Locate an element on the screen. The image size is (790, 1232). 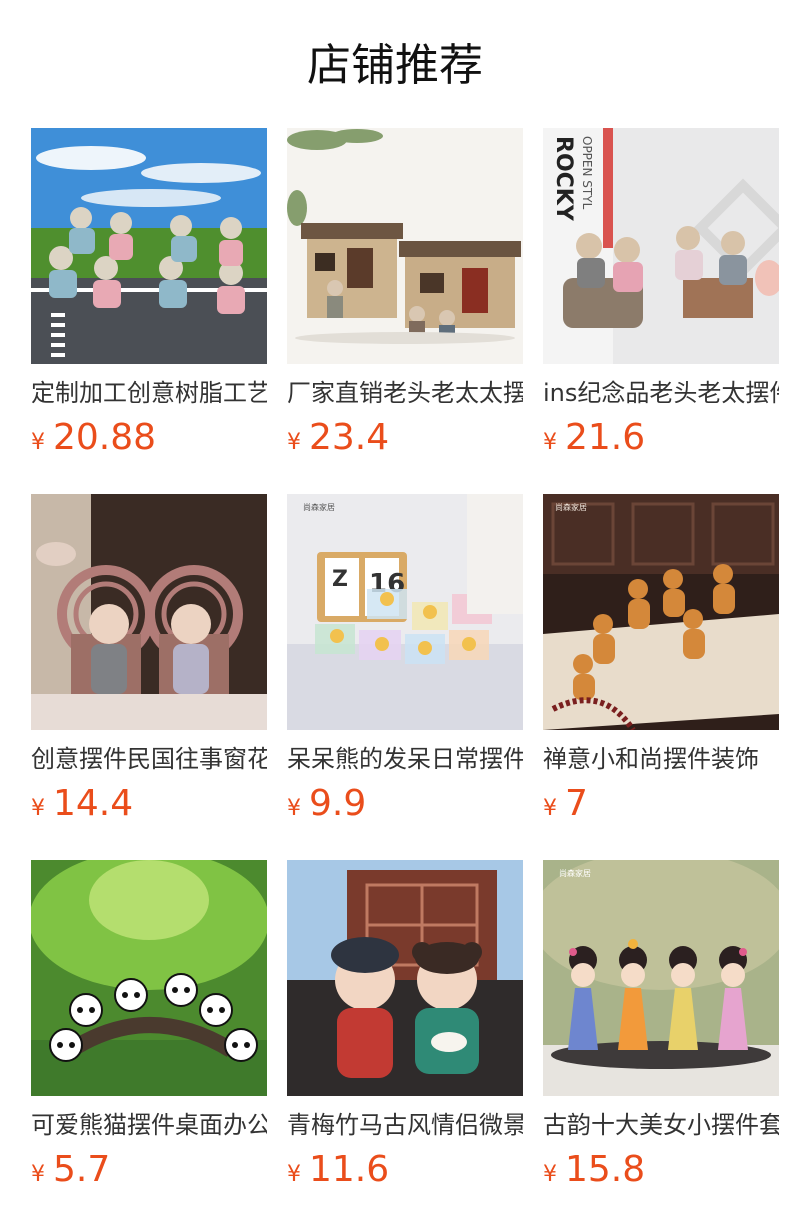
product-price: 21.6 is located at coordinates (605, 437).